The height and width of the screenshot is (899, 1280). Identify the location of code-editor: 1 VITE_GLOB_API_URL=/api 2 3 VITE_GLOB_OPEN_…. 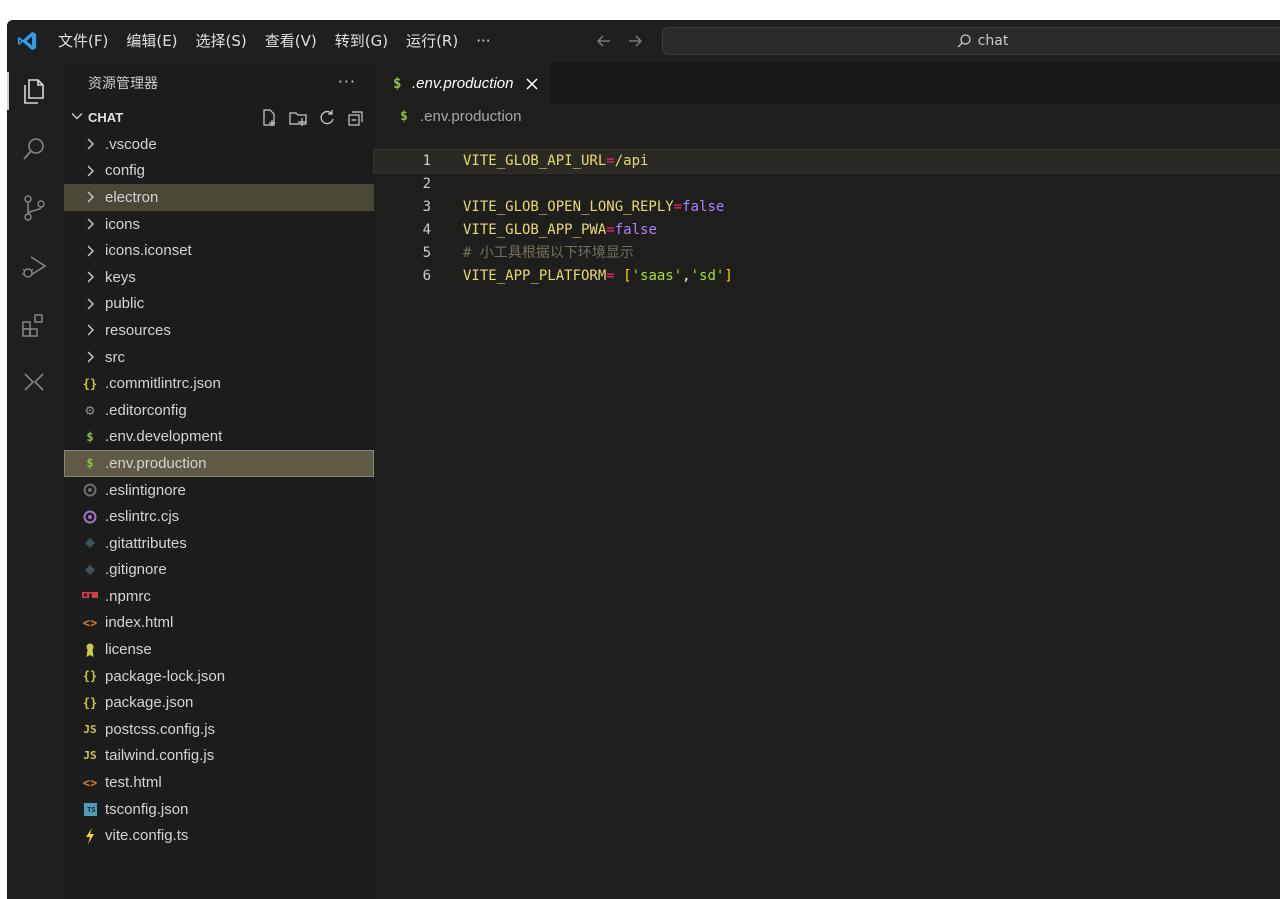
(826, 218).